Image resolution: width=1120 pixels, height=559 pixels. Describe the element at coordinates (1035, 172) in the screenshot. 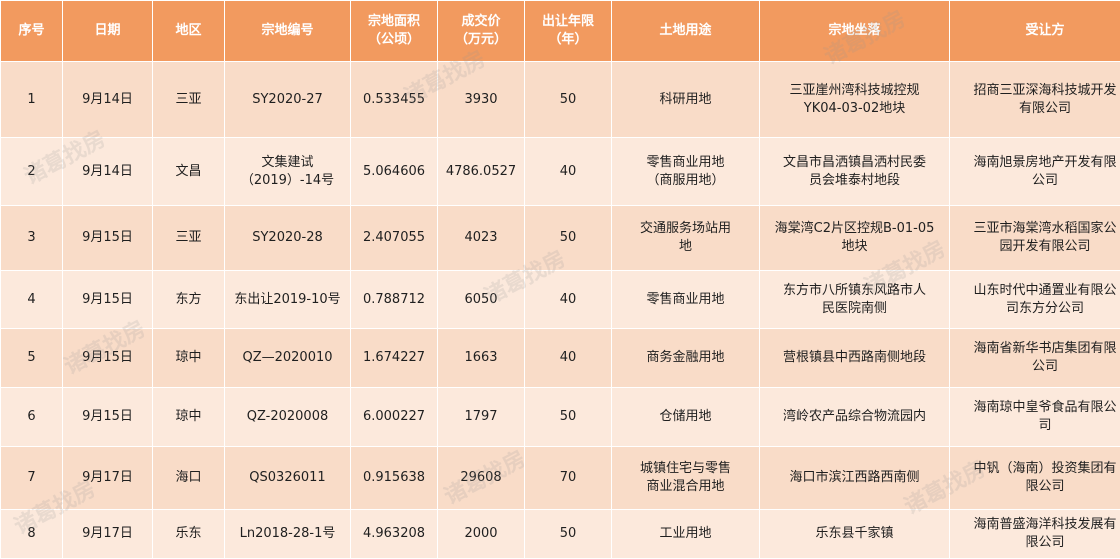

I see `row-buyer: 海南旭景房地产开发有限 公司` at that location.